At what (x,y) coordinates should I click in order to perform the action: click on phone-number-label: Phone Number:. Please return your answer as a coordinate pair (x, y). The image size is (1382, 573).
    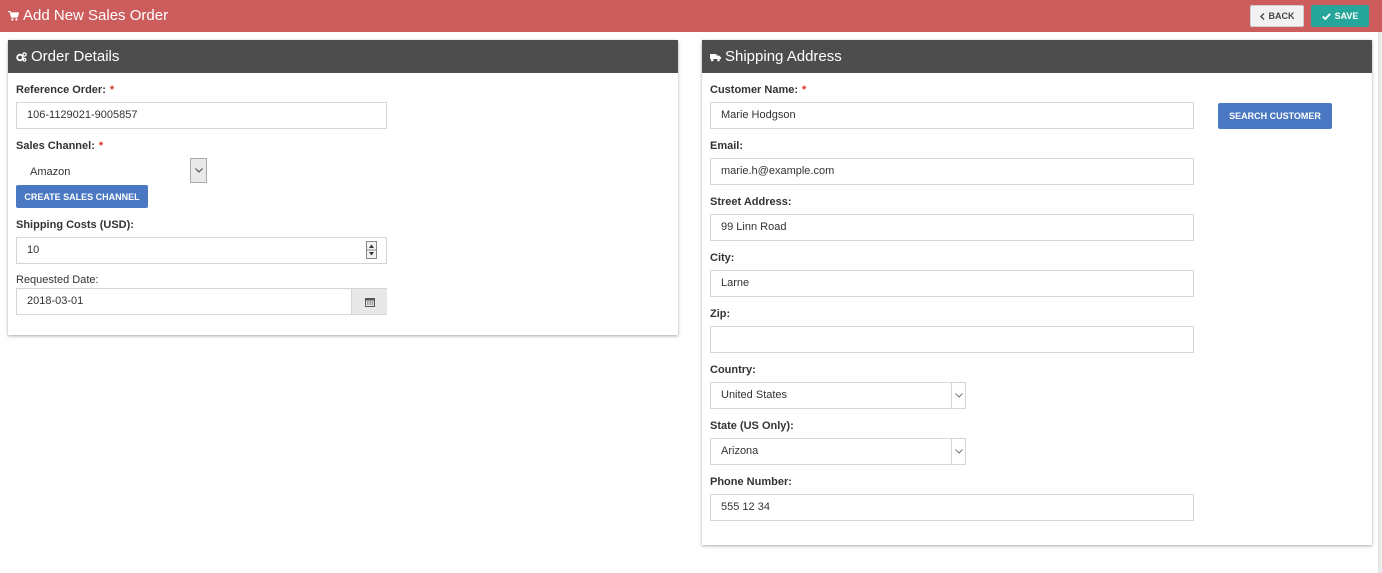
    Looking at the image, I should click on (751, 482).